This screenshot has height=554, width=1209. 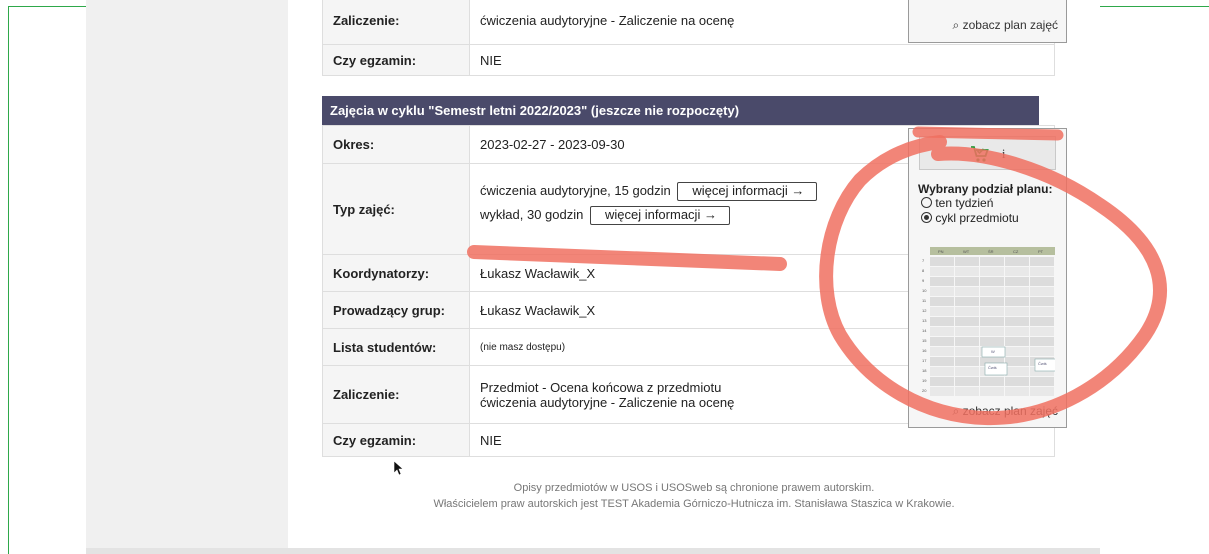 I want to click on hour-label: 11, so click(x=924, y=300).